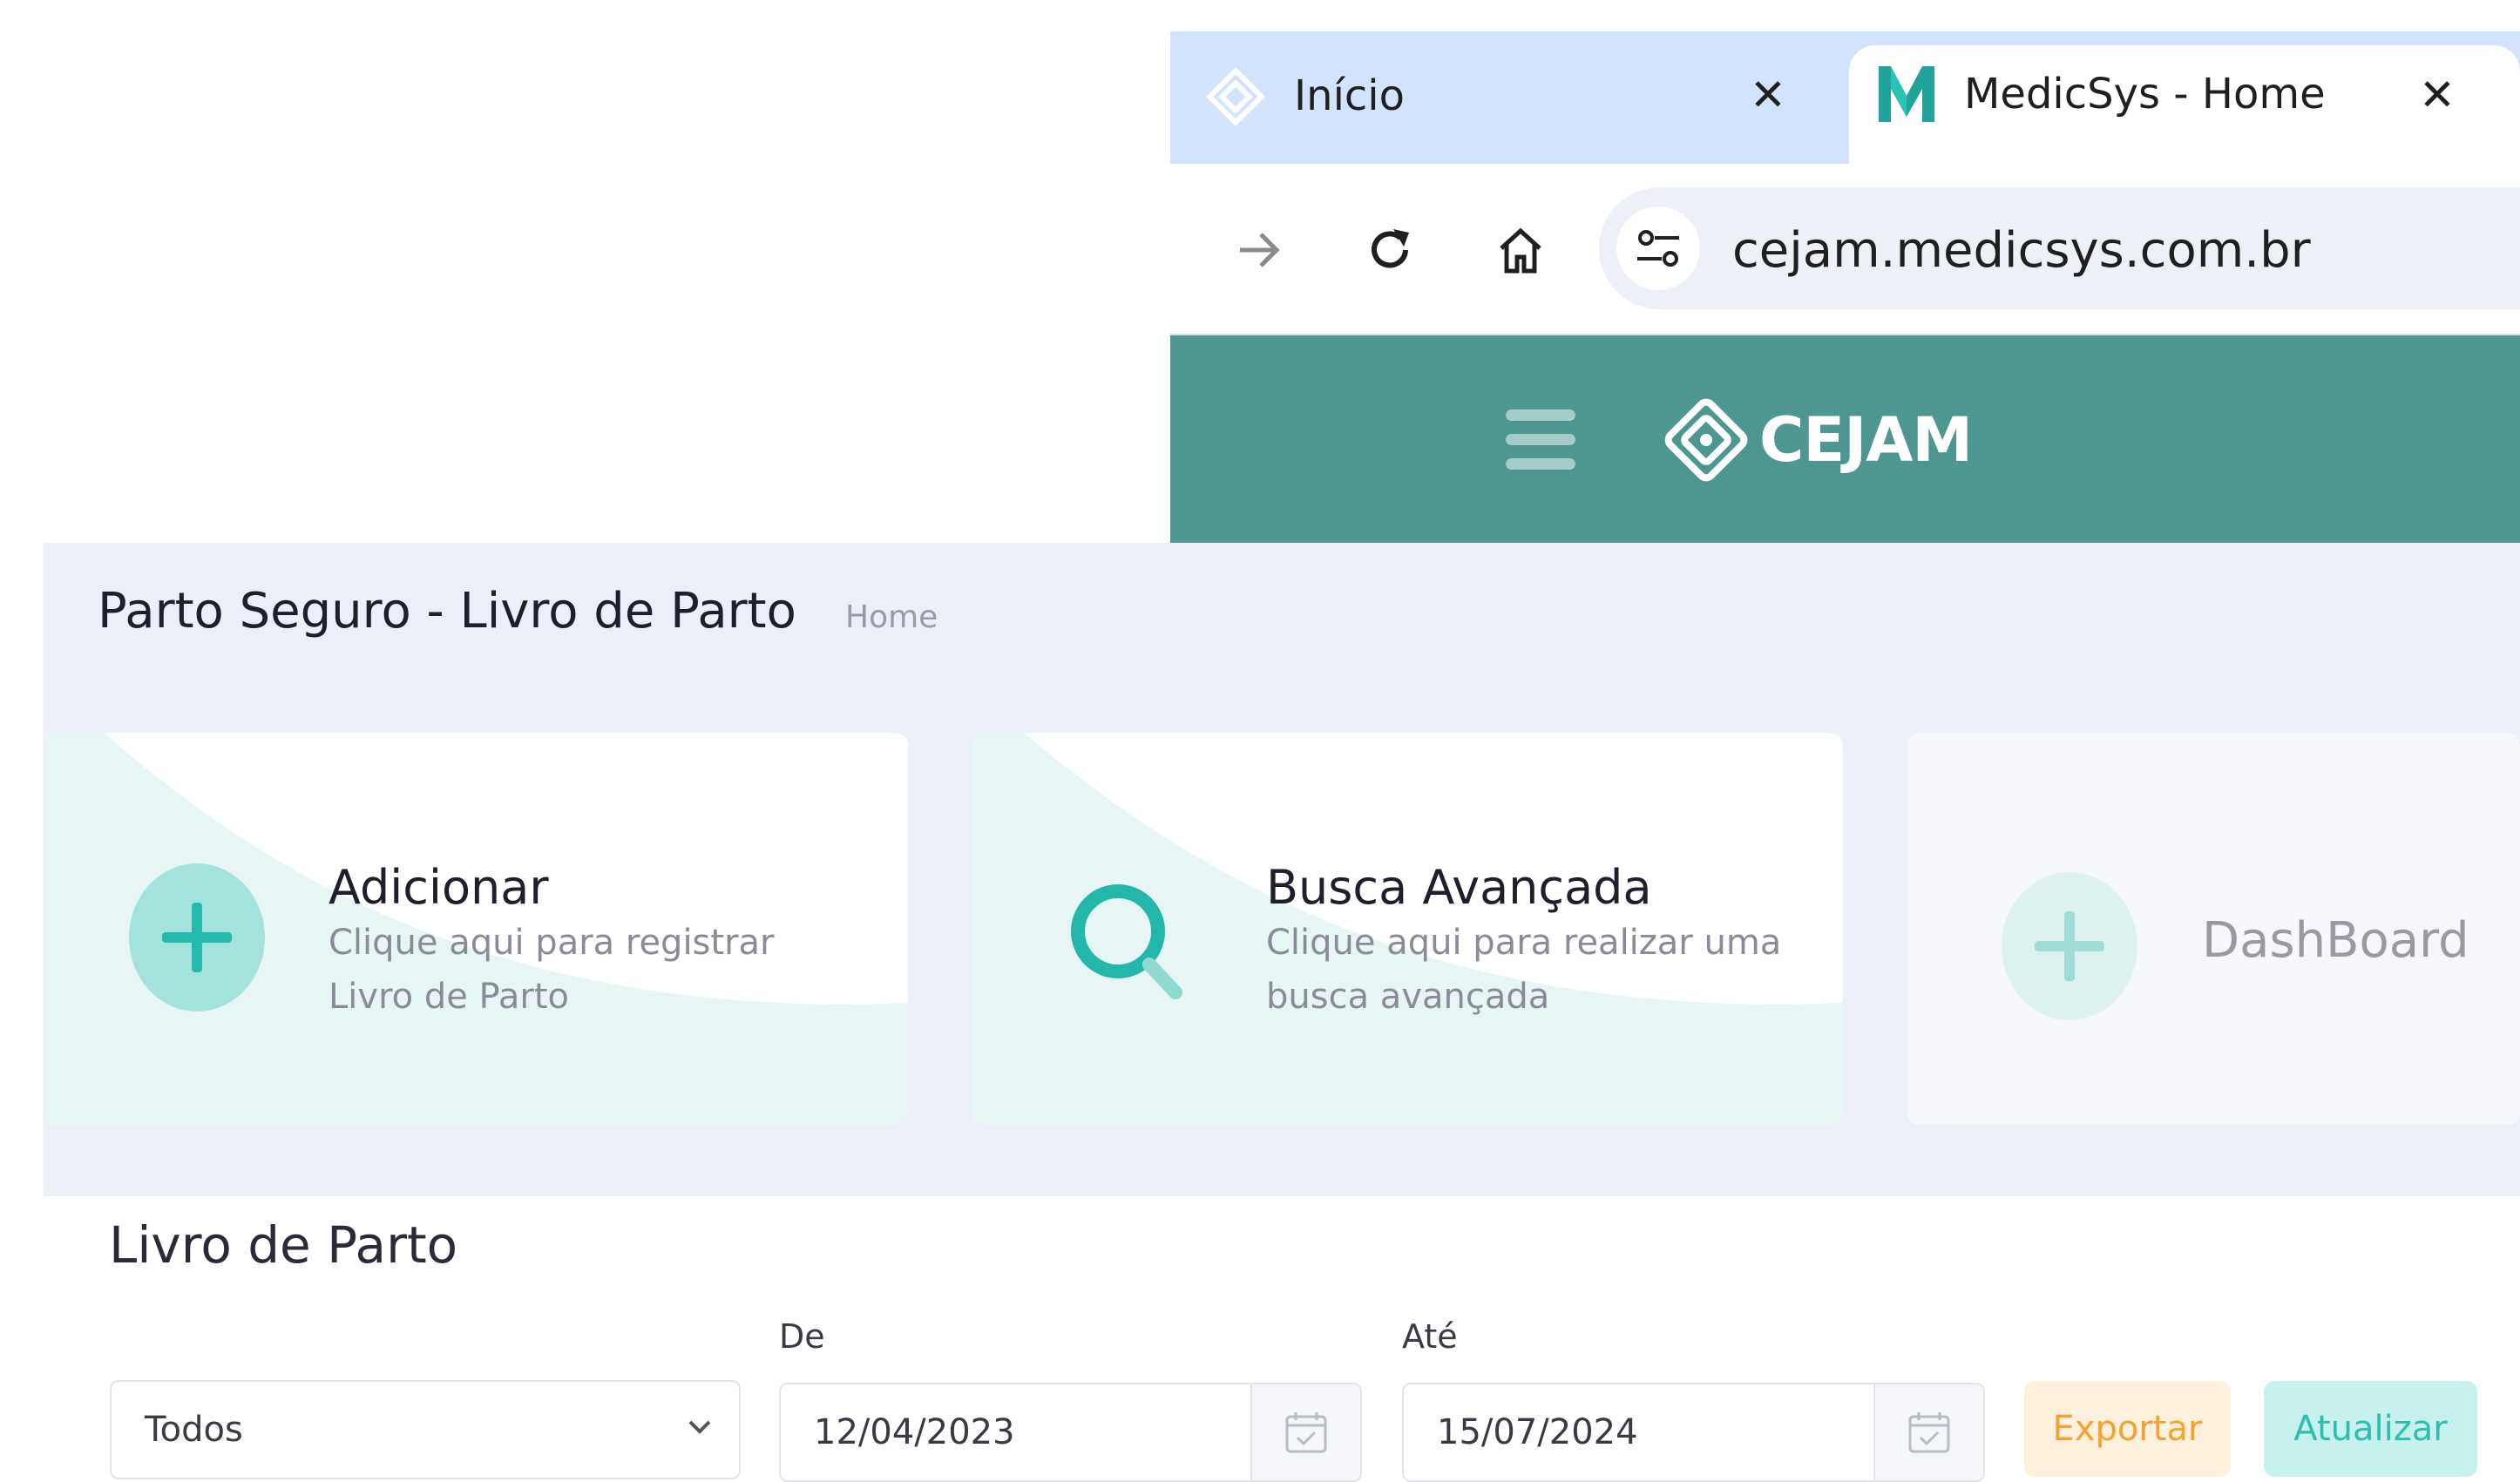  Describe the element at coordinates (1693, 1432) in the screenshot. I see `to-date-field: 15/07/2024` at that location.